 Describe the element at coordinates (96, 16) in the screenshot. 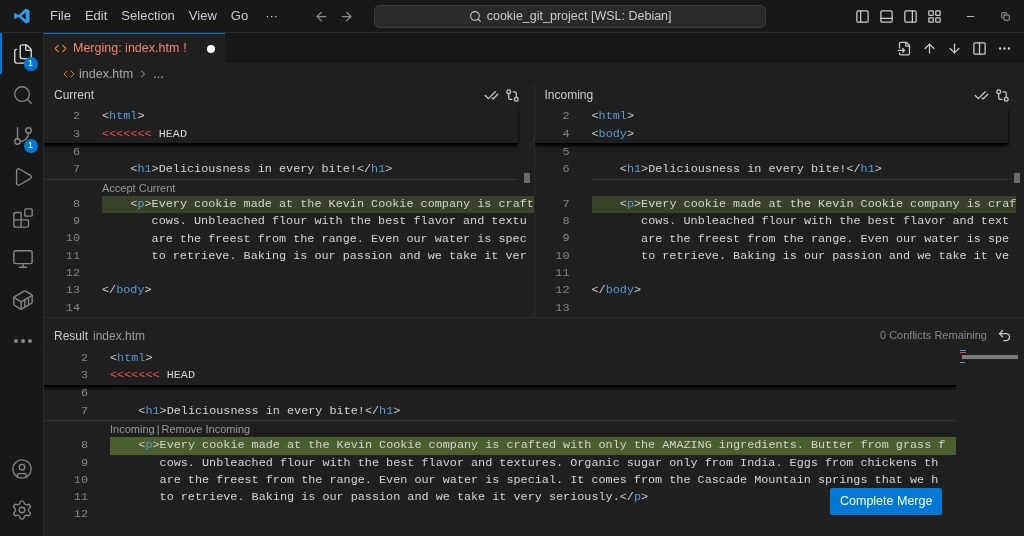

I see `menu-item: Edit` at that location.